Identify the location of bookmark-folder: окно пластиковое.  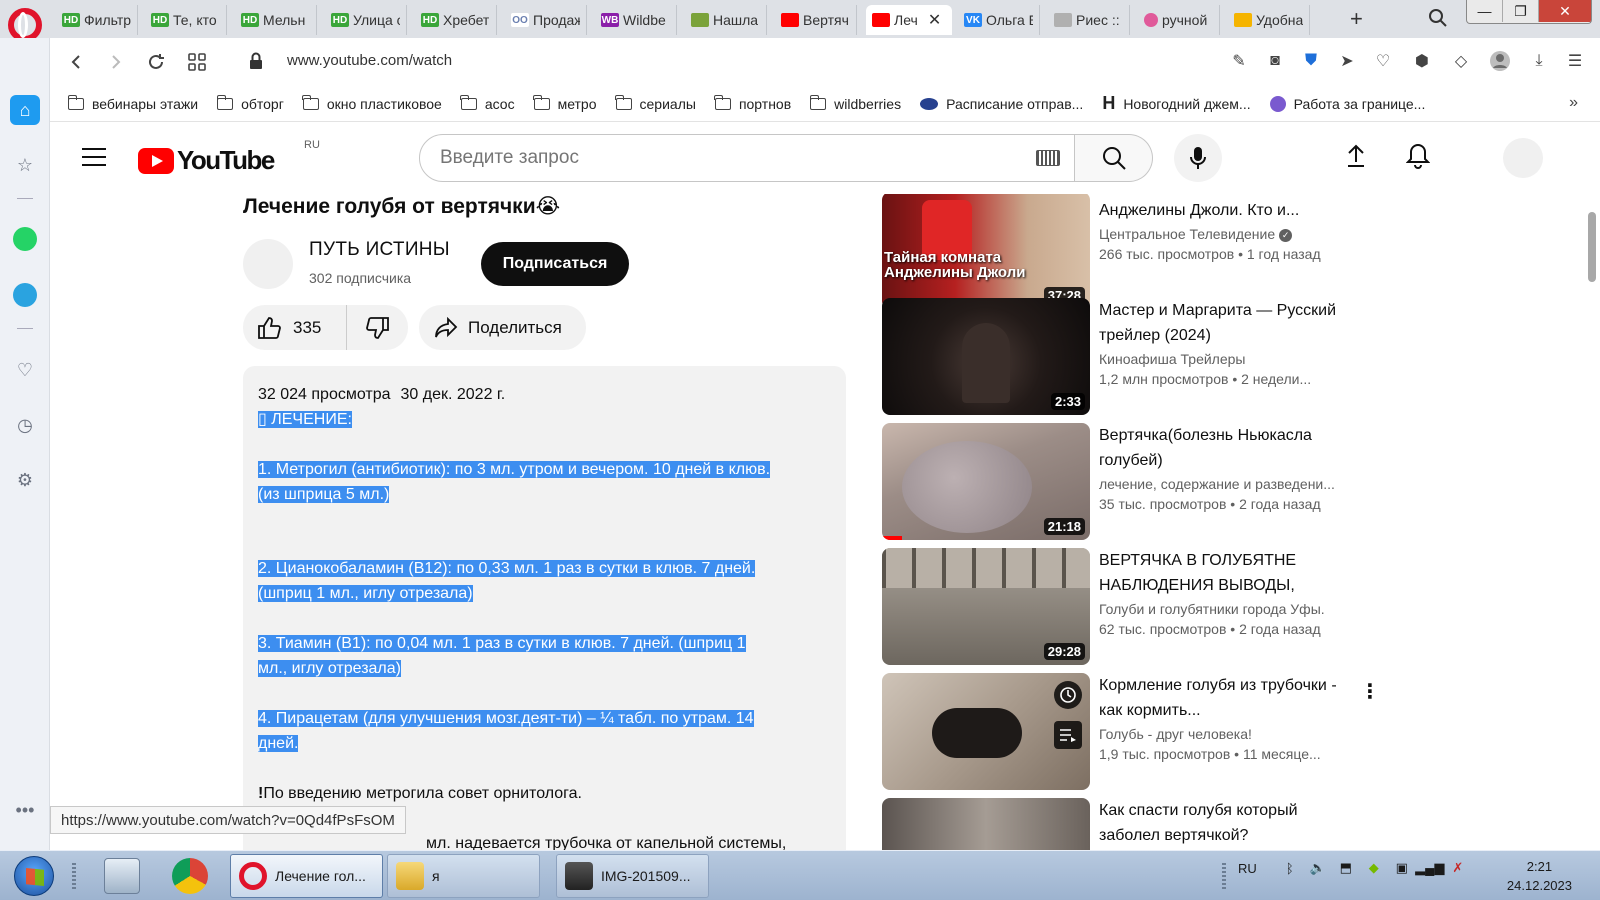
(372, 103).